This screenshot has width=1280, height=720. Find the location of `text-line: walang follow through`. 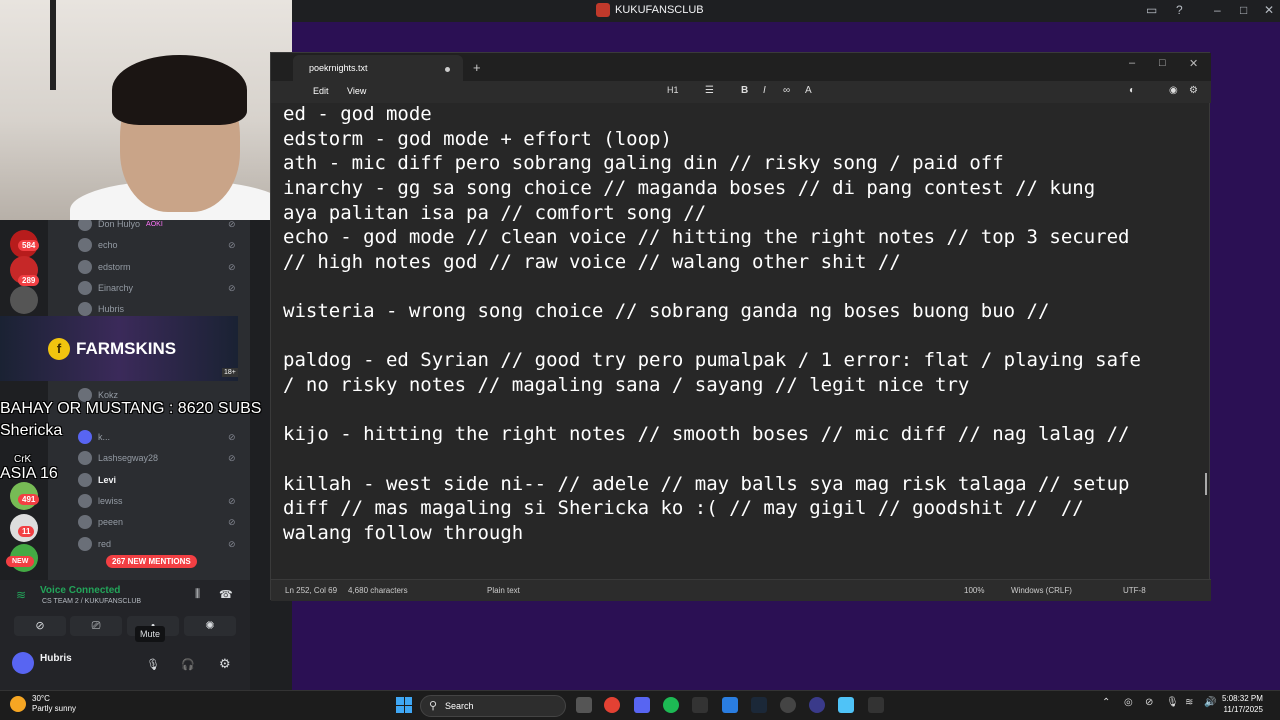

text-line: walang follow through is located at coordinates (403, 533).